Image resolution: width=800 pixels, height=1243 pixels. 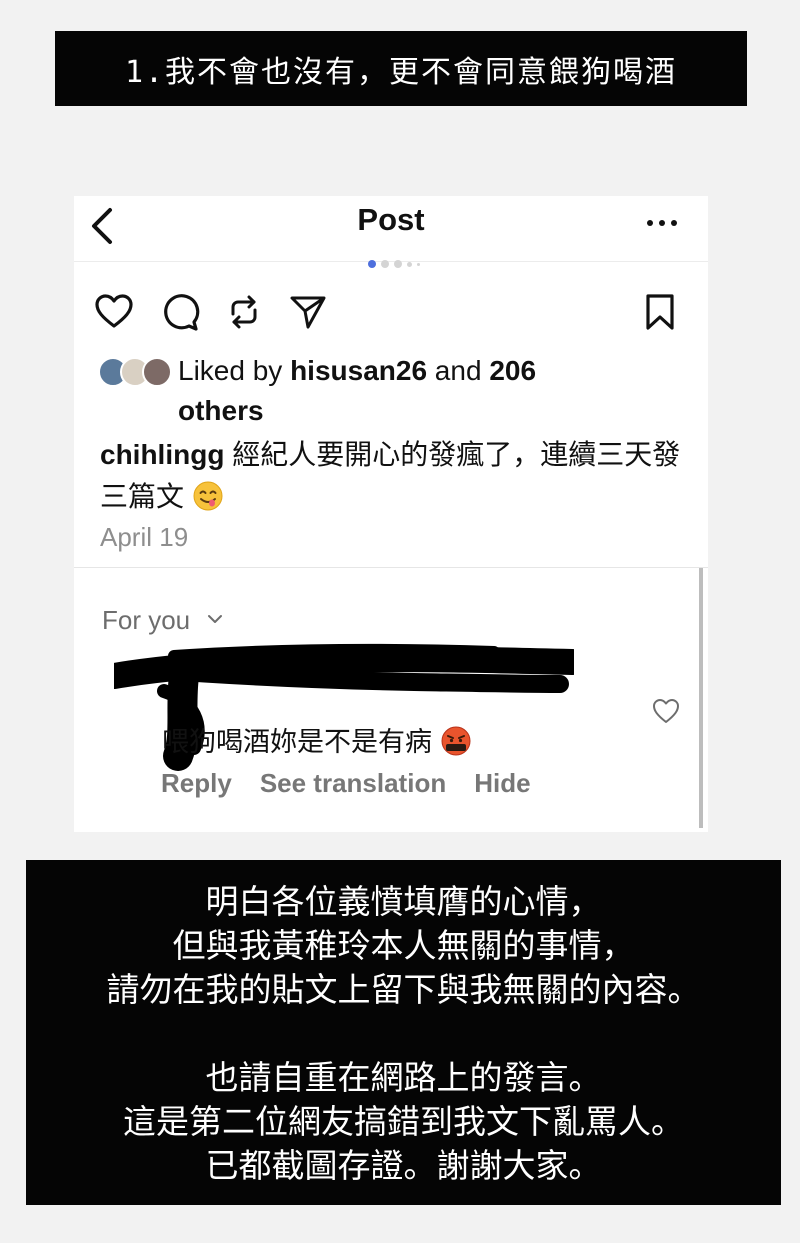 What do you see at coordinates (215, 619) in the screenshot?
I see `chevron-down-icon` at bounding box center [215, 619].